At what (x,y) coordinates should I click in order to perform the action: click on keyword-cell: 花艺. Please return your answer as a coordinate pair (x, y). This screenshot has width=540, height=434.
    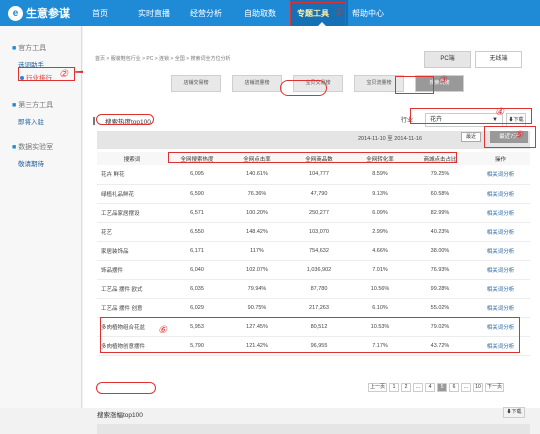
    Looking at the image, I should click on (132, 232).